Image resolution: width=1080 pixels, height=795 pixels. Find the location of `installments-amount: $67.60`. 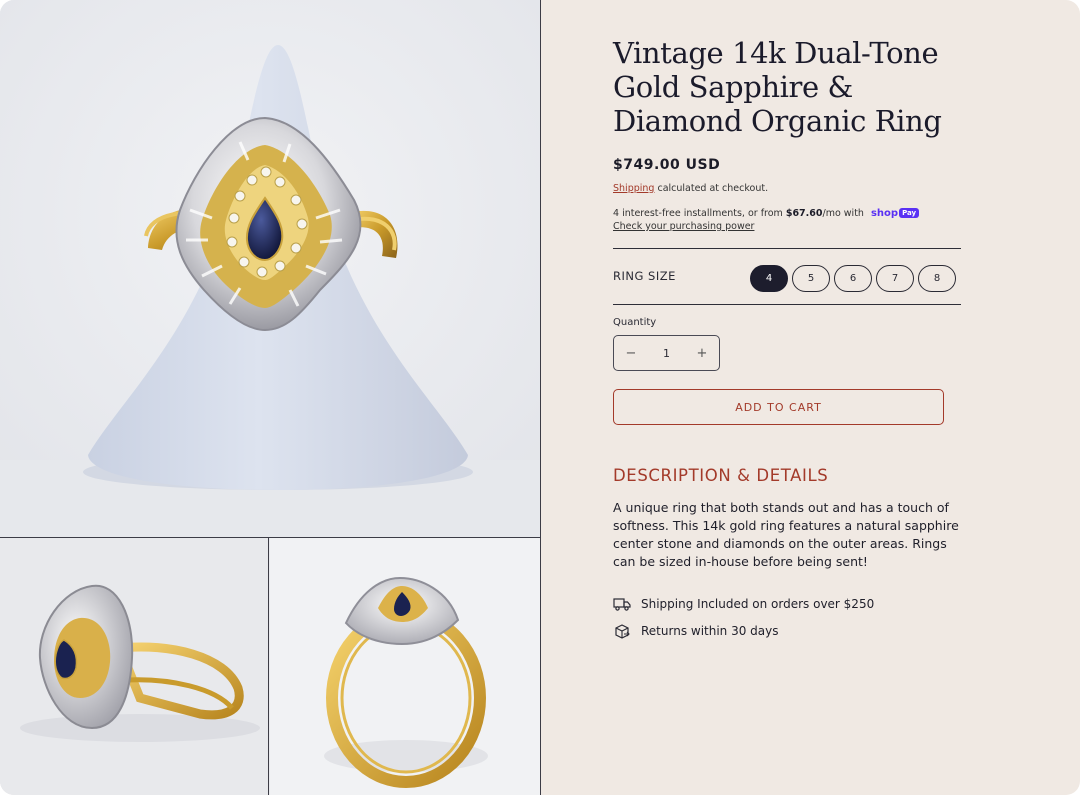

installments-amount: $67.60 is located at coordinates (804, 213).